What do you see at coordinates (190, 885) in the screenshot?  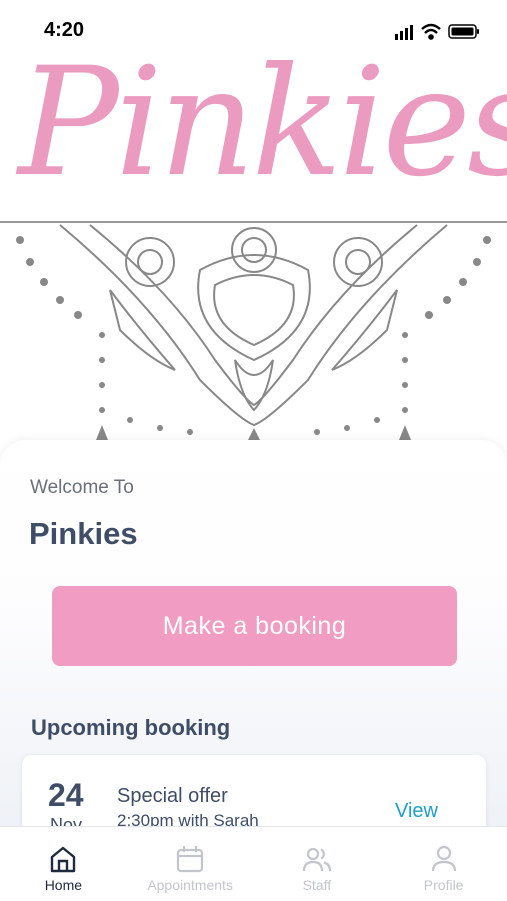 I see `tab-label: Appointments` at bounding box center [190, 885].